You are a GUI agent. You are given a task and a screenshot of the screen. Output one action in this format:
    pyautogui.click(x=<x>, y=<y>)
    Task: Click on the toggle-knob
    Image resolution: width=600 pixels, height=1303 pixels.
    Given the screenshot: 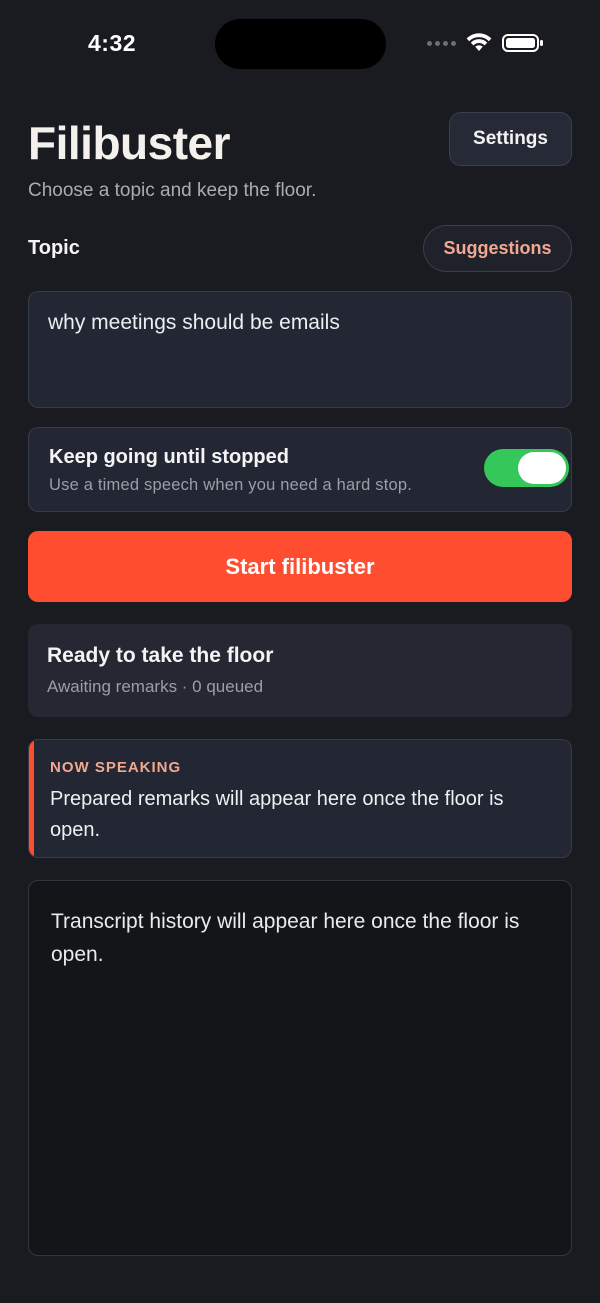 What is the action you would take?
    pyautogui.click(x=542, y=468)
    